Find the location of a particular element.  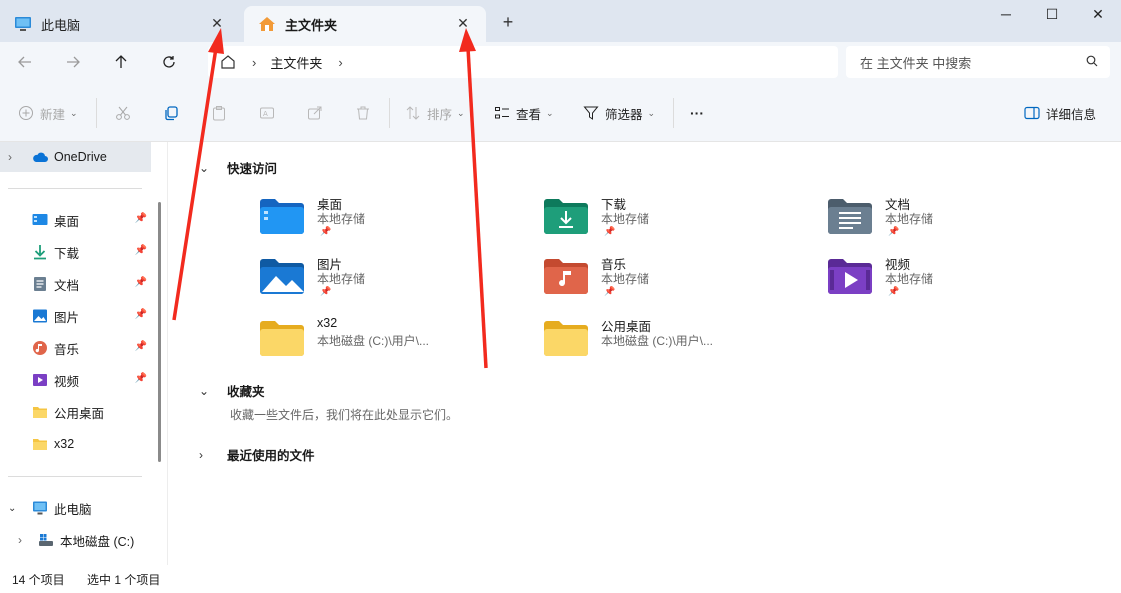

sort-button: 排序 ⌄ is located at coordinates (435, 113).